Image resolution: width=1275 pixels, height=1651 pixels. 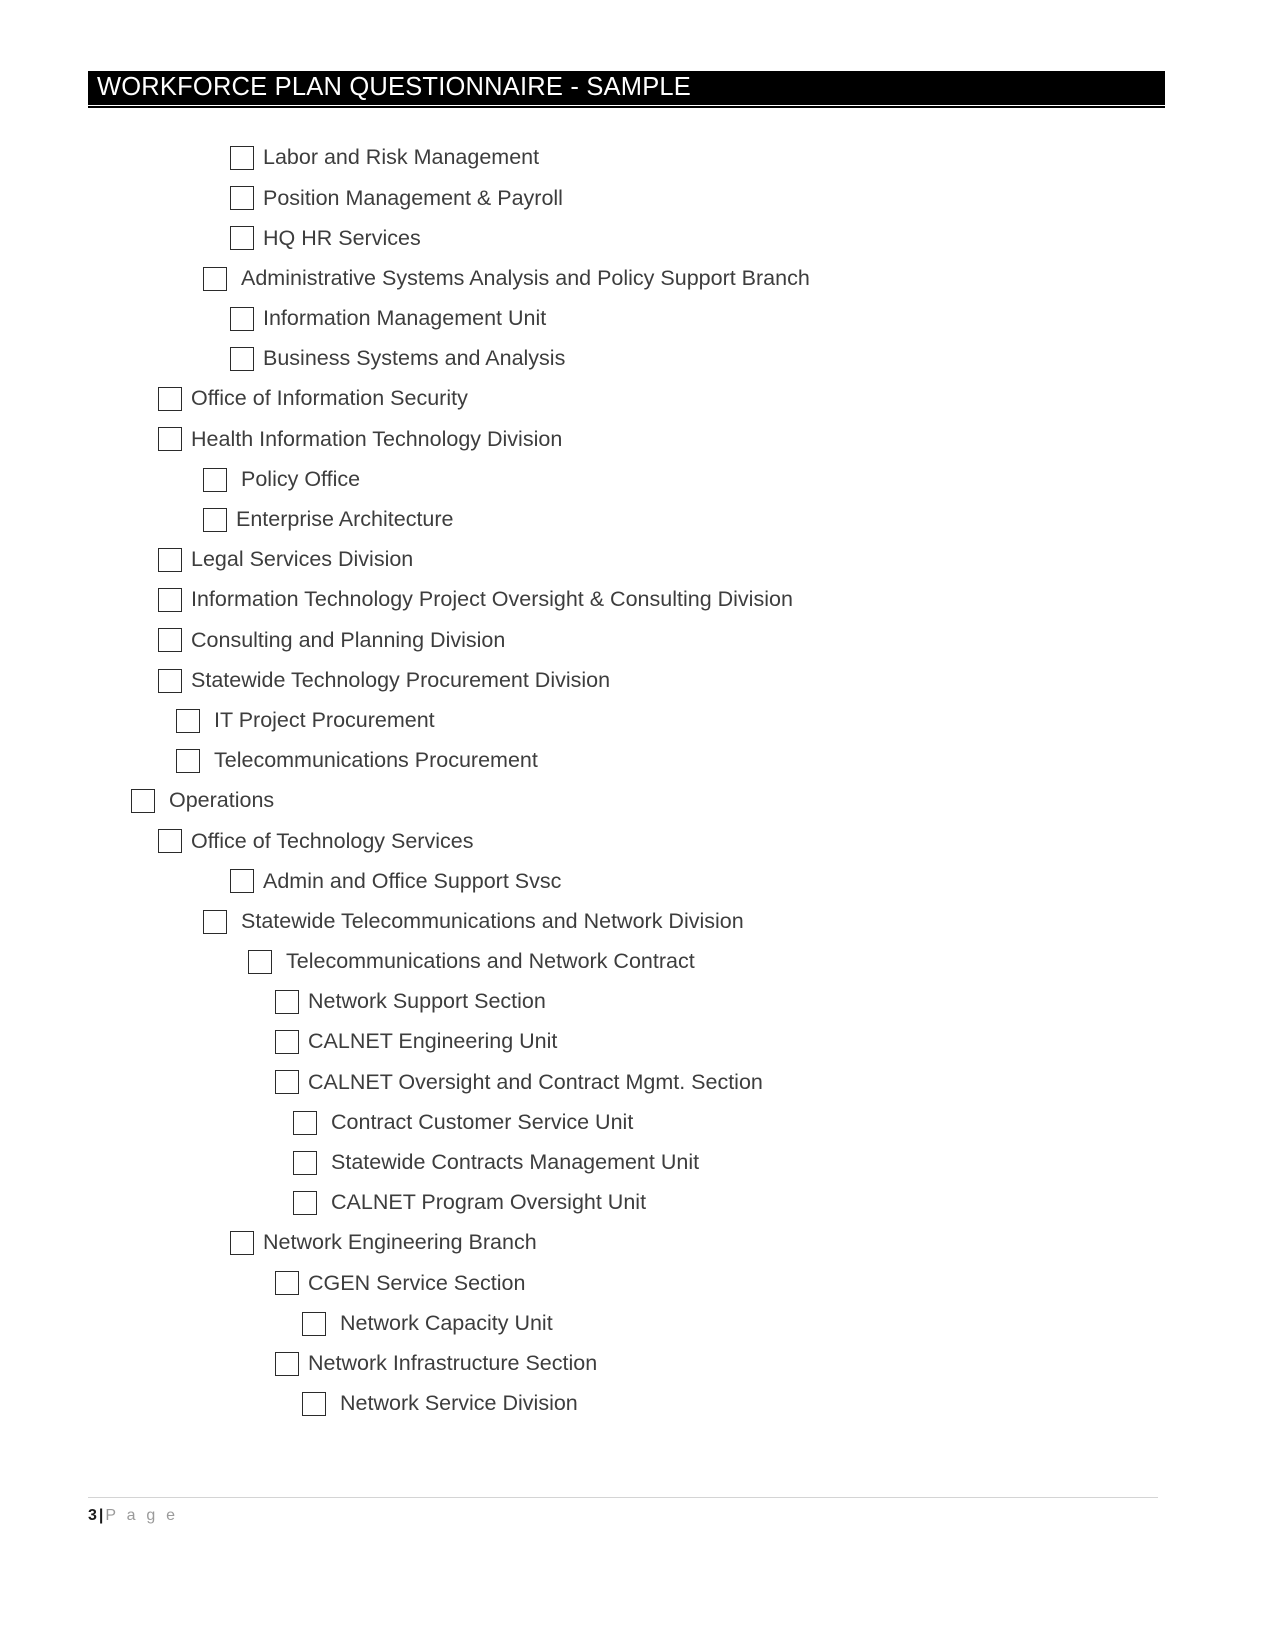 I want to click on checklist-row: Consulting and Planning Division, so click(x=637, y=640).